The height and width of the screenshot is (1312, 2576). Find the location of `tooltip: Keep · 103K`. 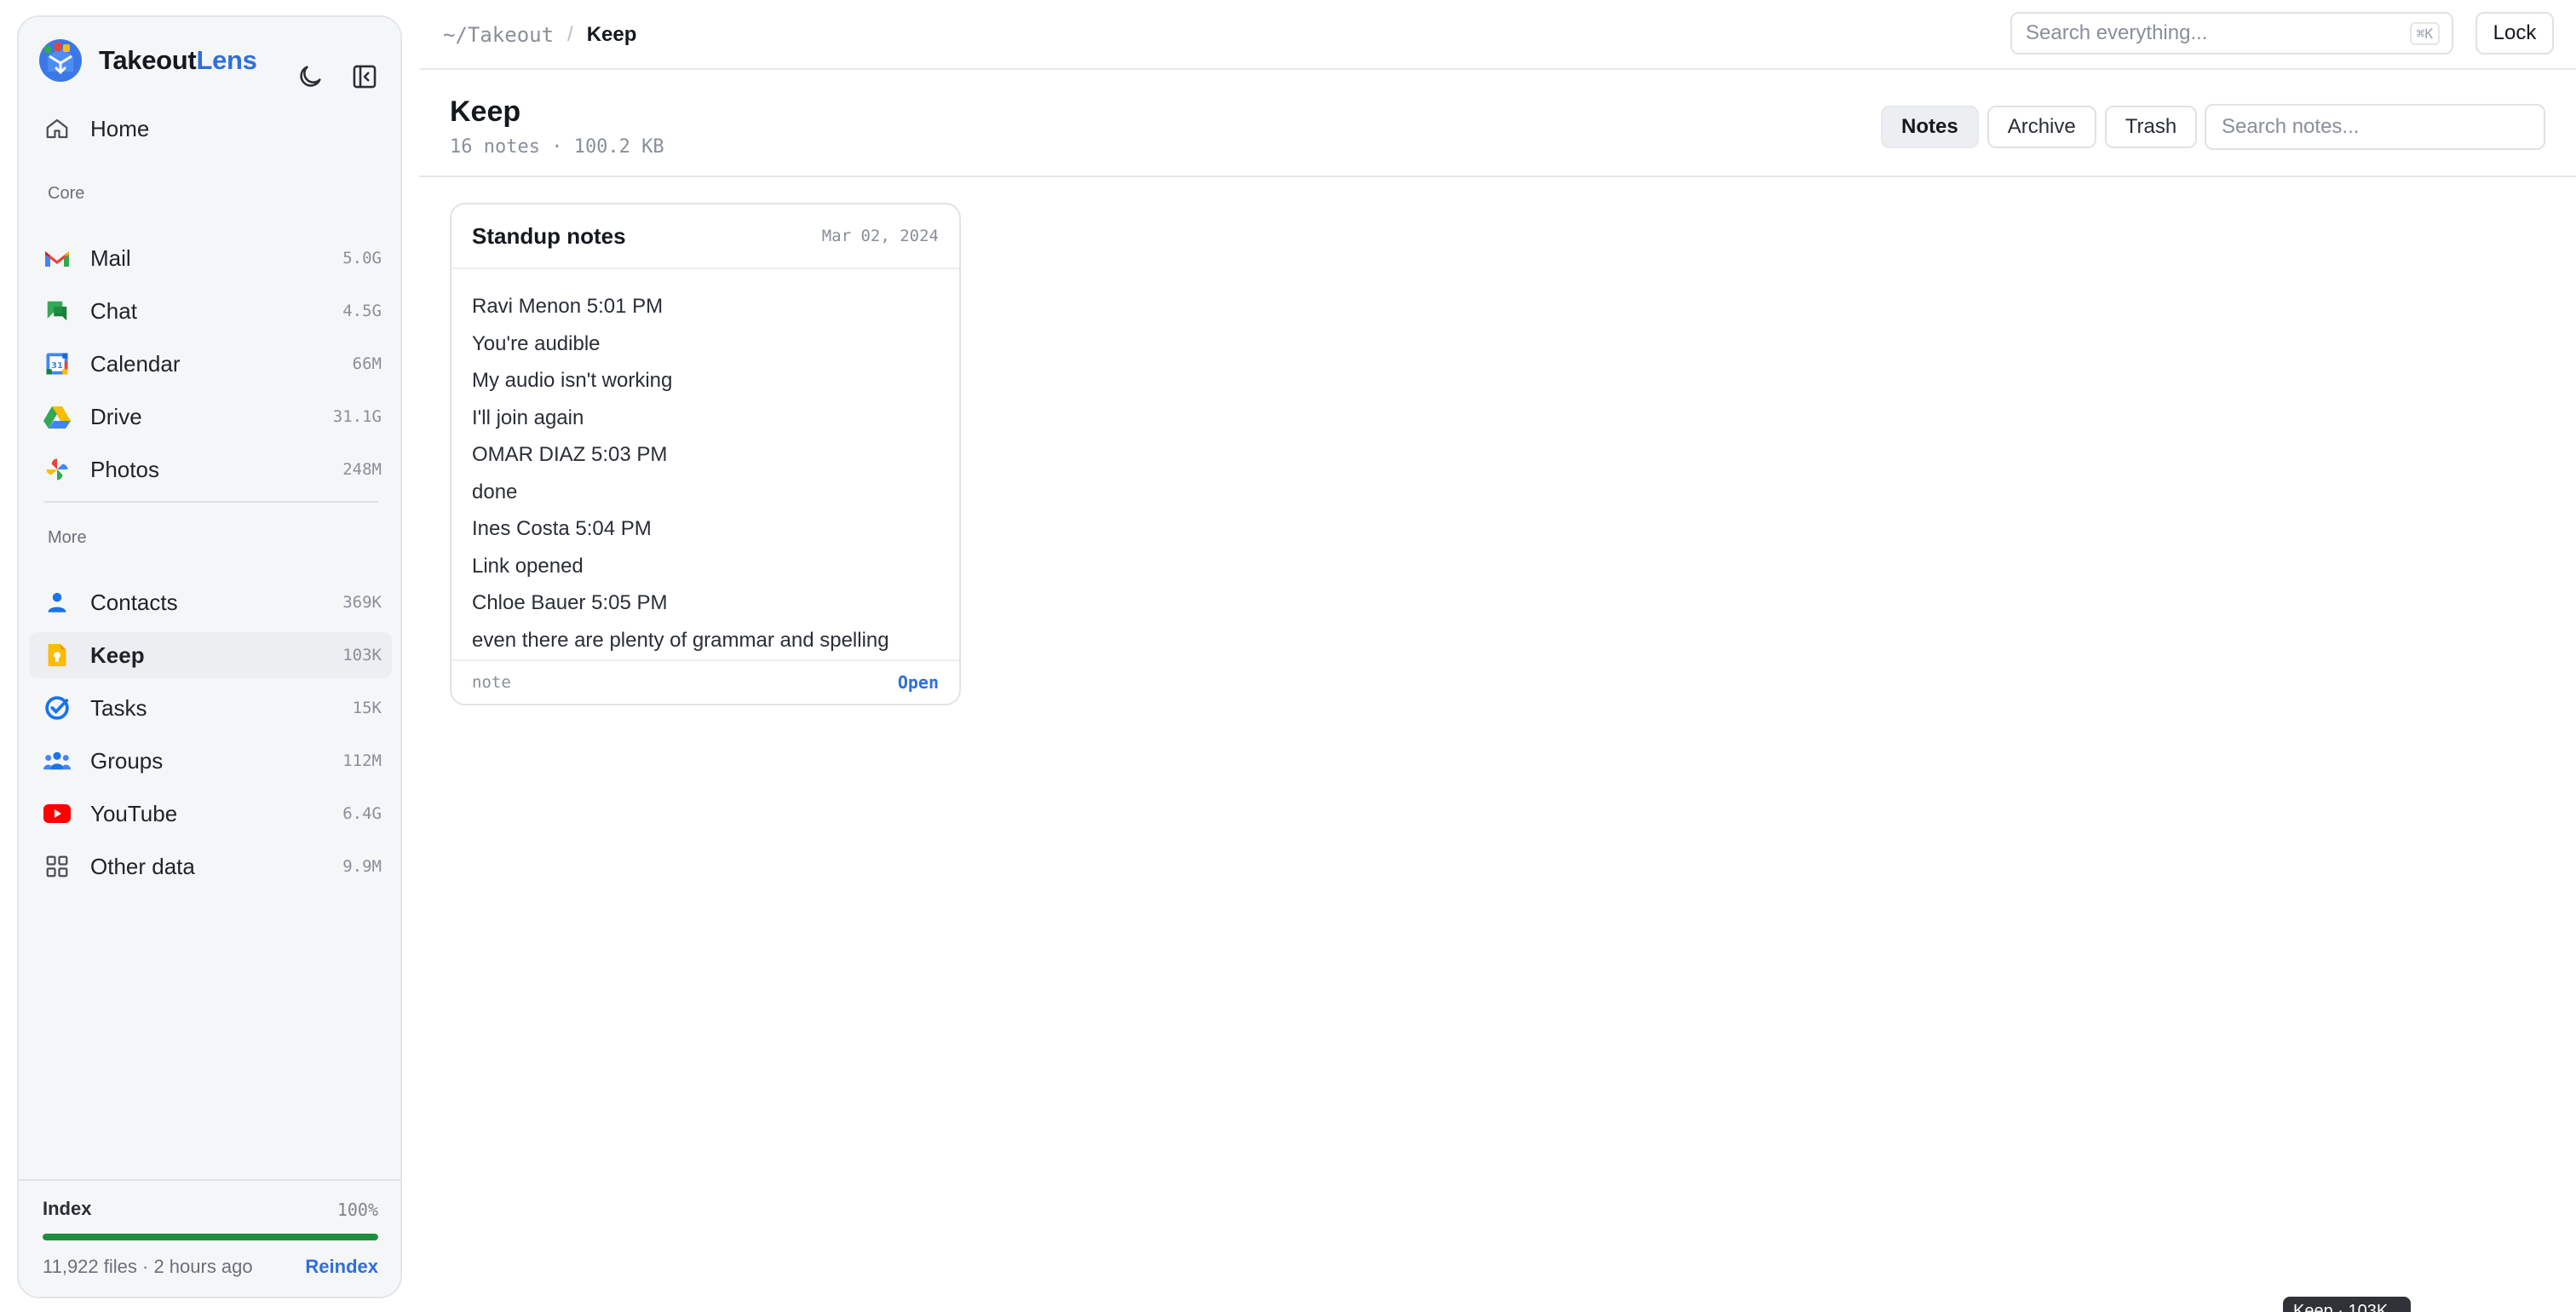

tooltip: Keep · 103K is located at coordinates (2347, 1304).